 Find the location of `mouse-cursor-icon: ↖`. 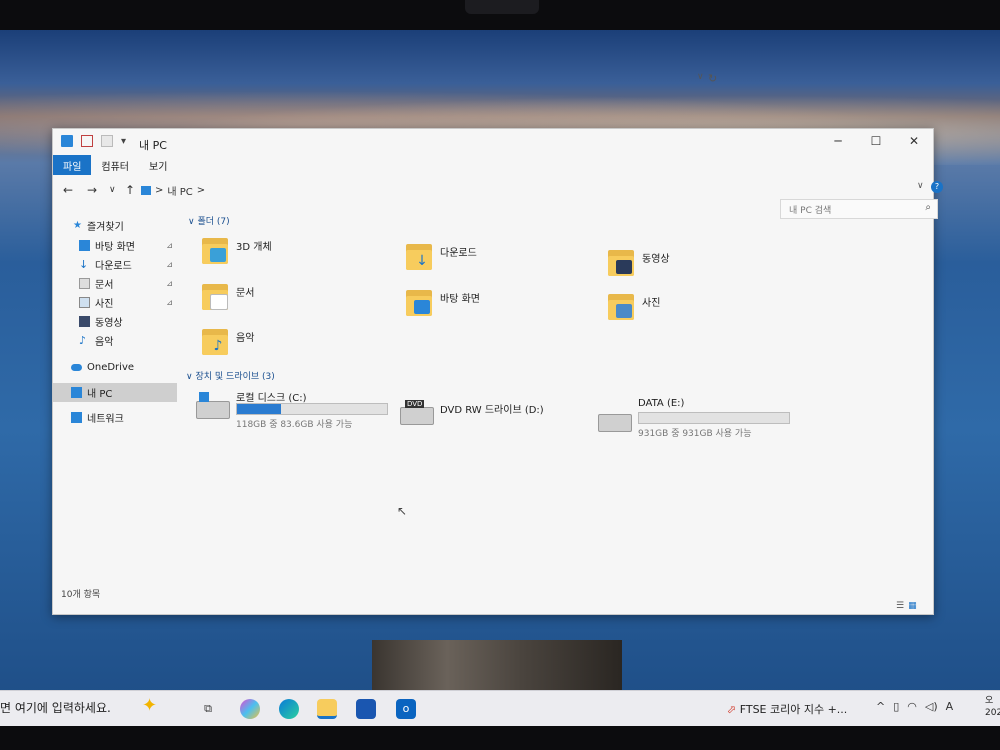

mouse-cursor-icon: ↖ is located at coordinates (402, 511).